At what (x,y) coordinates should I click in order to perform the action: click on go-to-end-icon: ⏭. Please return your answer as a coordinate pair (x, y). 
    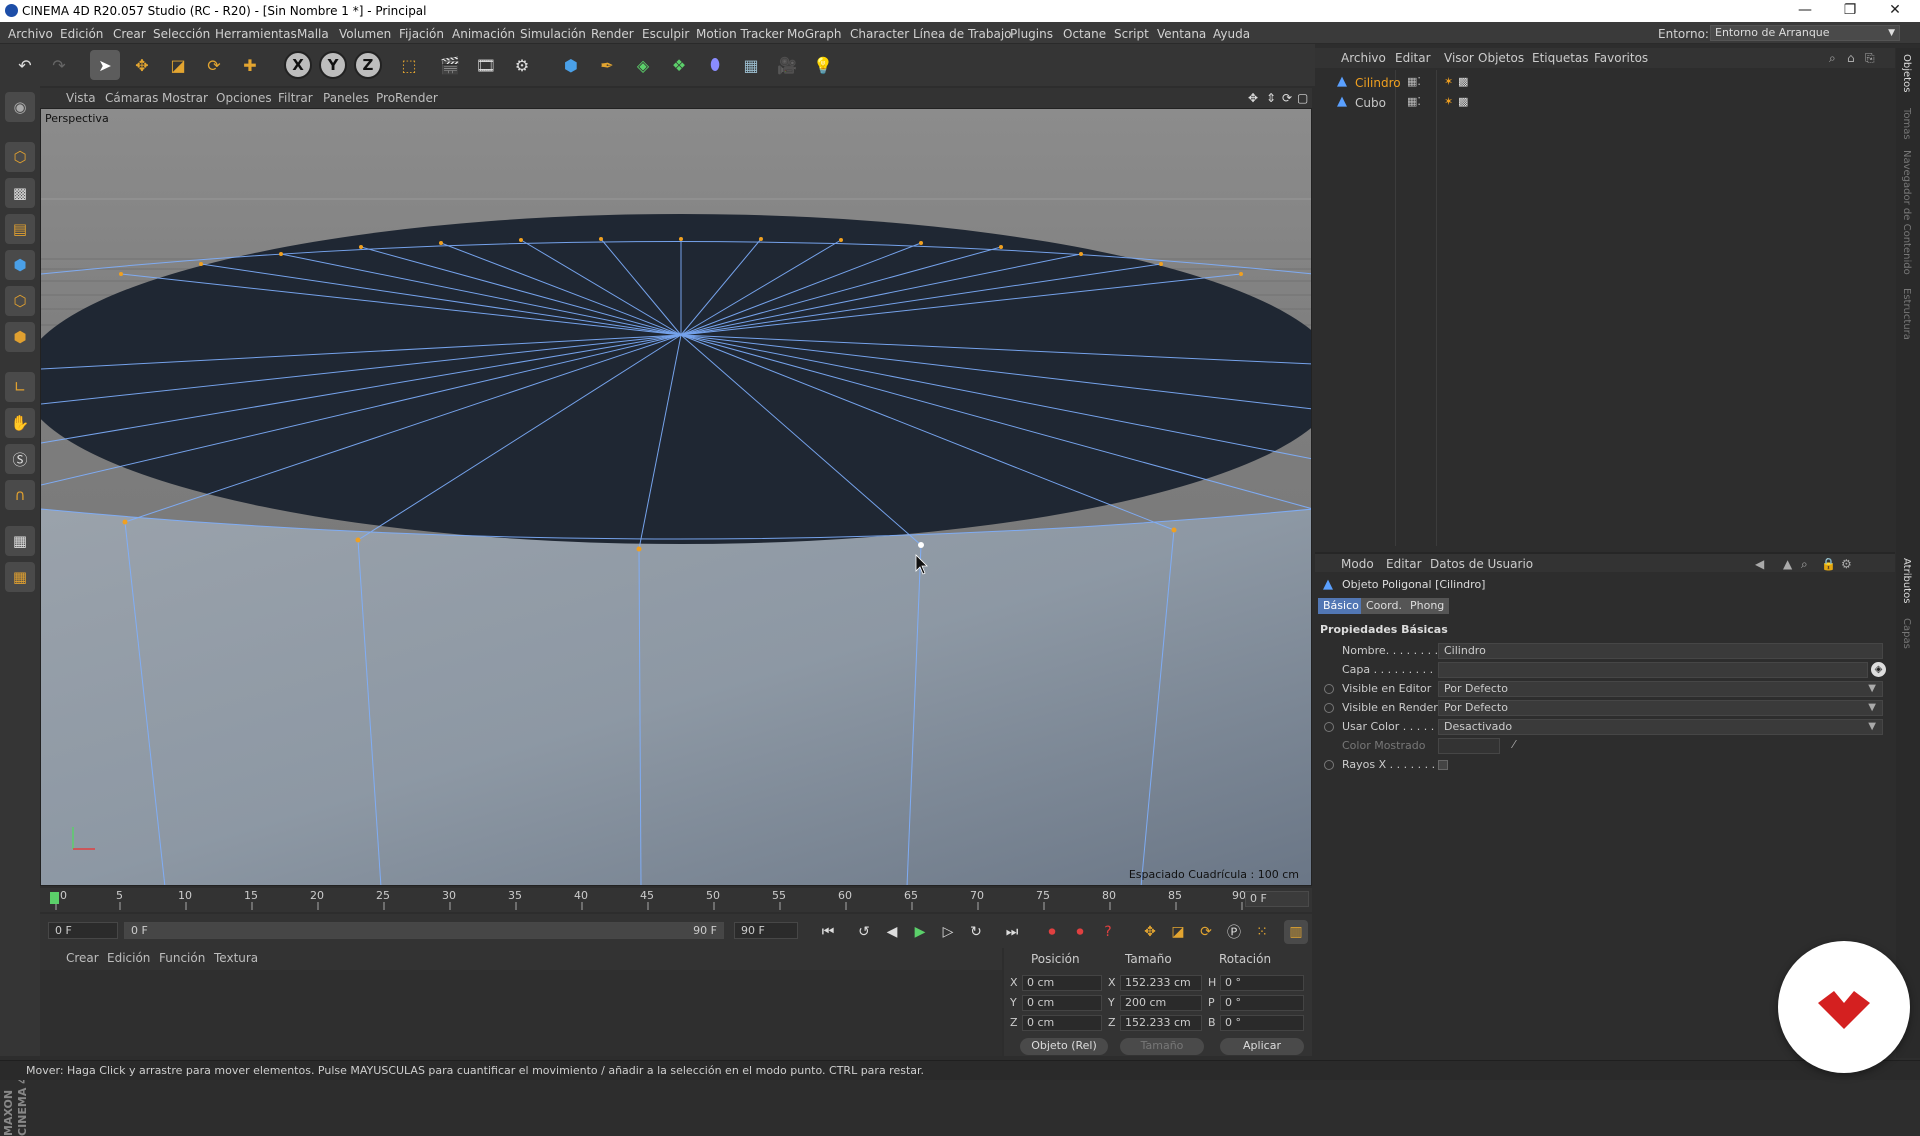
    Looking at the image, I should click on (1012, 932).